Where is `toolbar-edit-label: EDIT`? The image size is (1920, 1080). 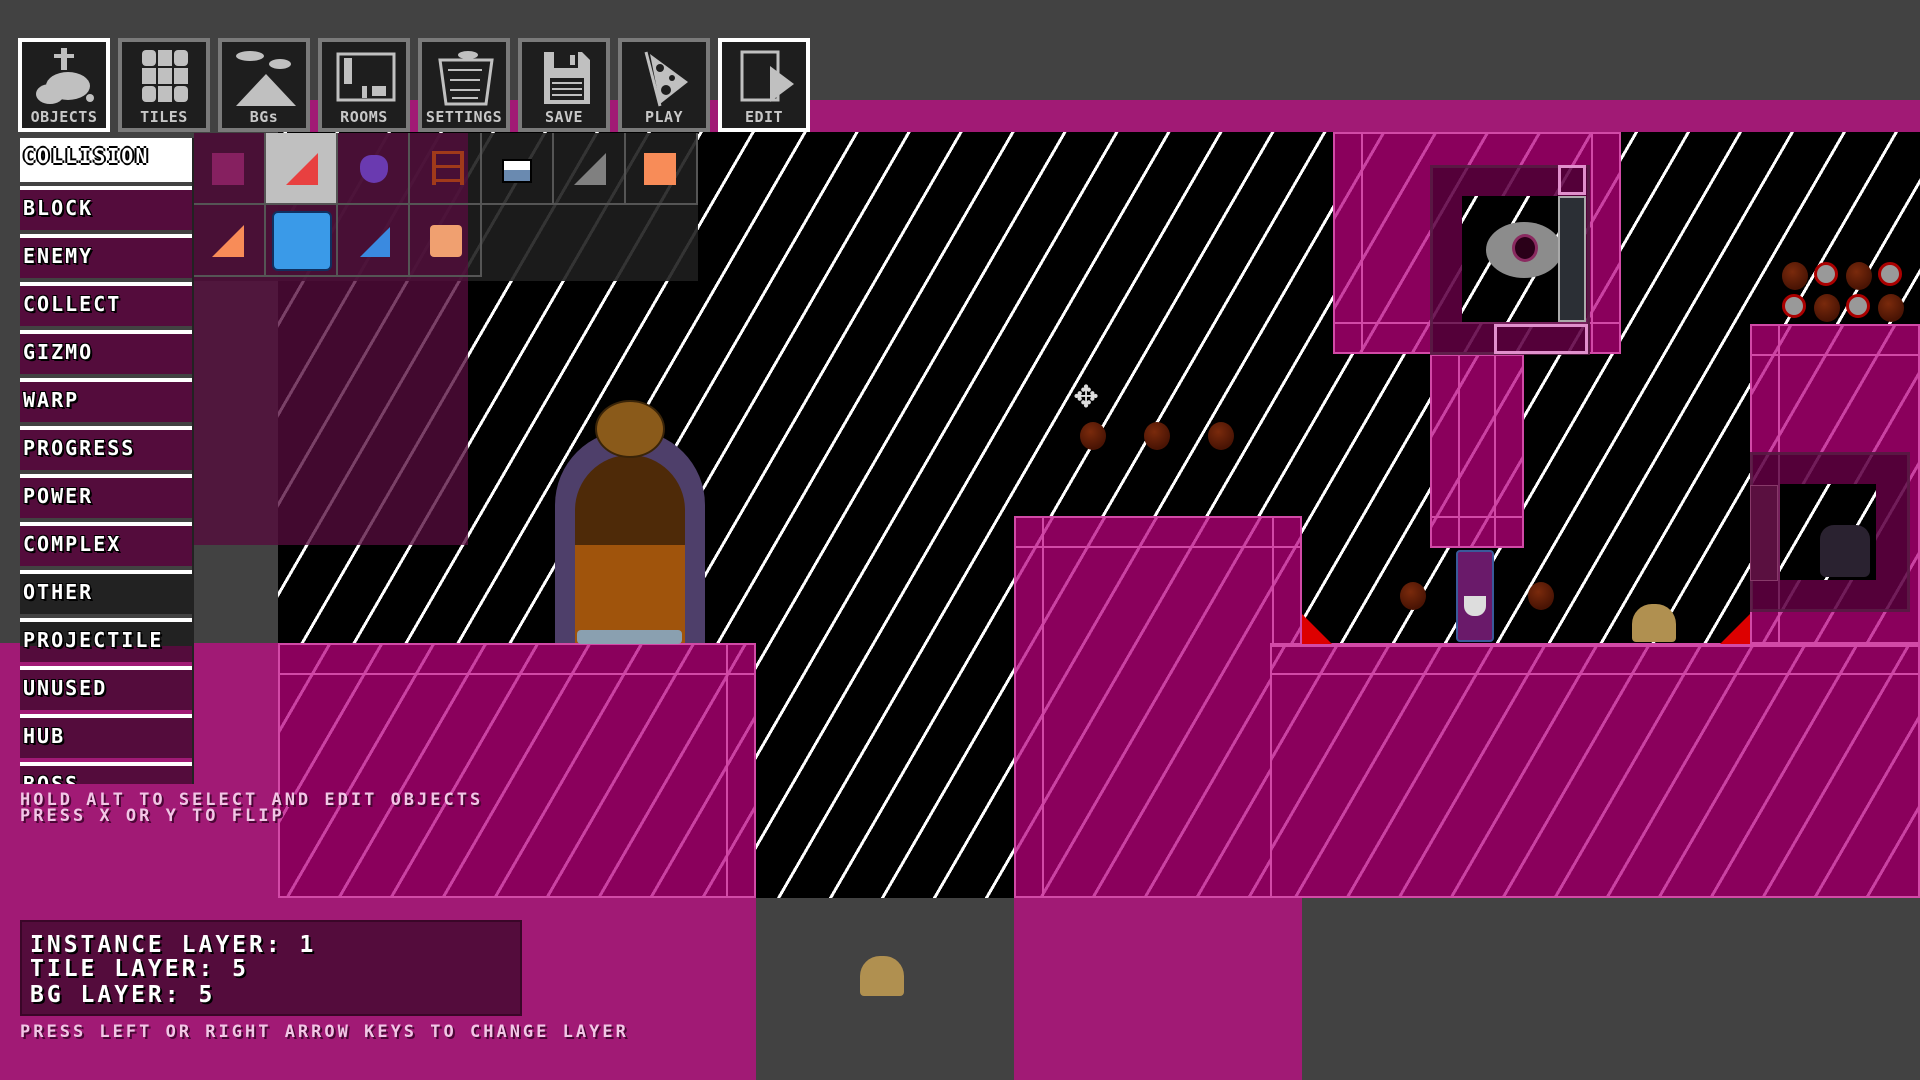
toolbar-edit-label: EDIT is located at coordinates (764, 117).